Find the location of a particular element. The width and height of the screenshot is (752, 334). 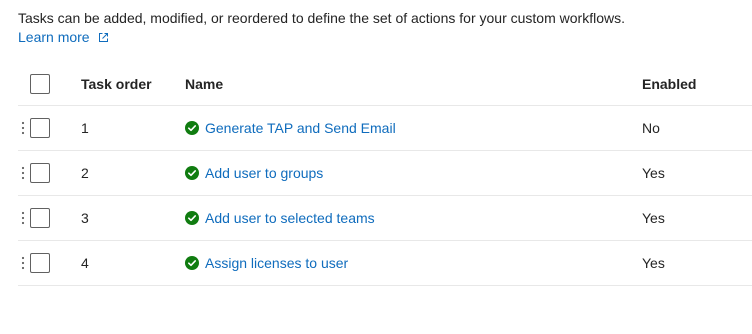

task-order-value: 2 is located at coordinates (85, 173).